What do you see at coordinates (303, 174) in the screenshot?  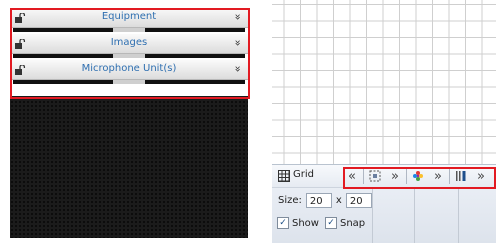 I see `panel-title: Grid` at bounding box center [303, 174].